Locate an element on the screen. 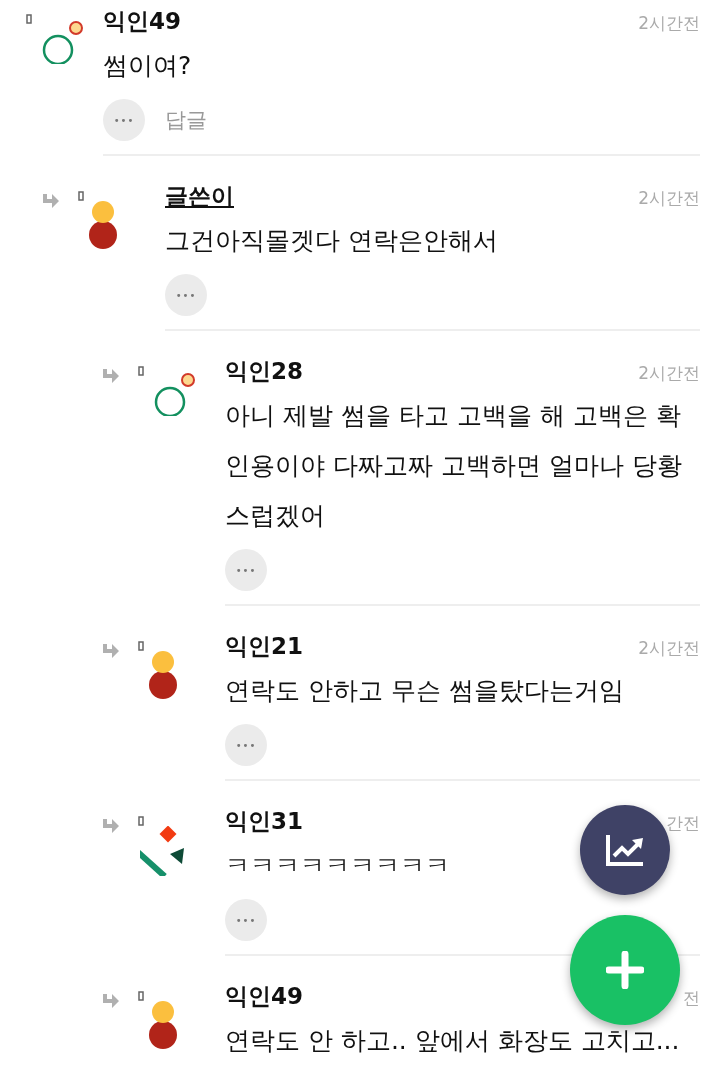 Image resolution: width=720 pixels, height=1065 pixels. author-name: 글쓴이 is located at coordinates (199, 196).